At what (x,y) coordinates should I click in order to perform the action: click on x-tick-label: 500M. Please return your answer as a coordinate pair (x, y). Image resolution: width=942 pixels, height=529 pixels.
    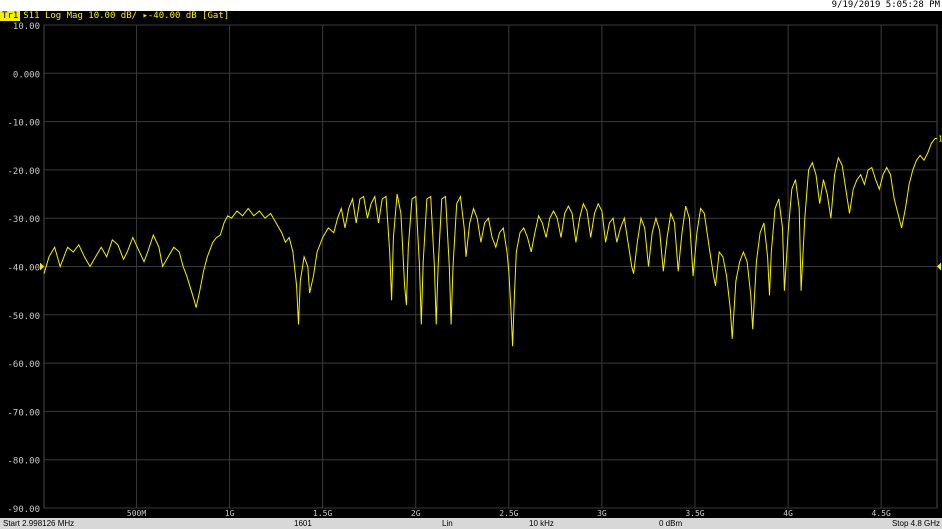
    Looking at the image, I should click on (136, 513).